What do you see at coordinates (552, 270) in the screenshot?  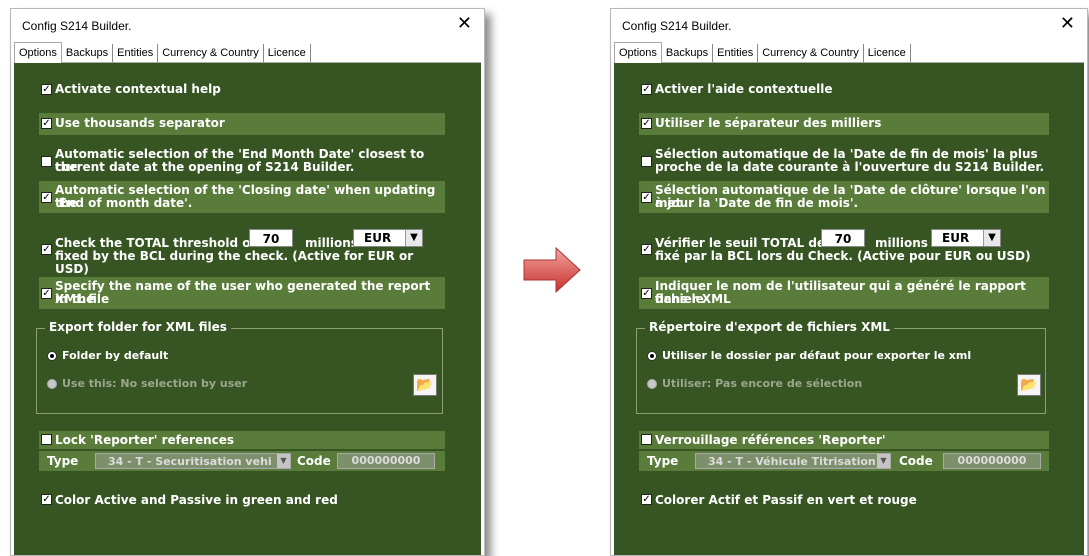 I see `arrow-right-icon` at bounding box center [552, 270].